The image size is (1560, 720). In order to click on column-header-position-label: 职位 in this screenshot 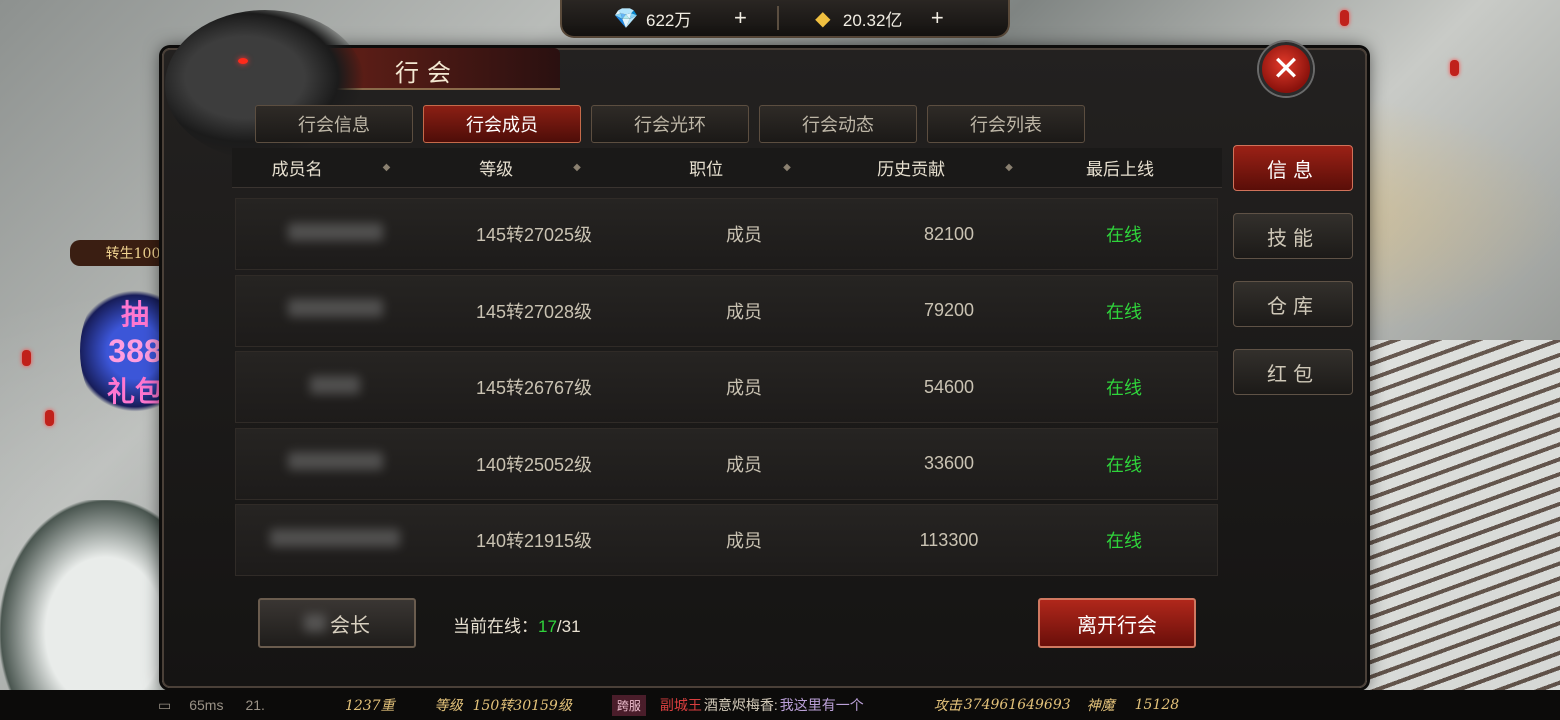, I will do `click(706, 169)`.